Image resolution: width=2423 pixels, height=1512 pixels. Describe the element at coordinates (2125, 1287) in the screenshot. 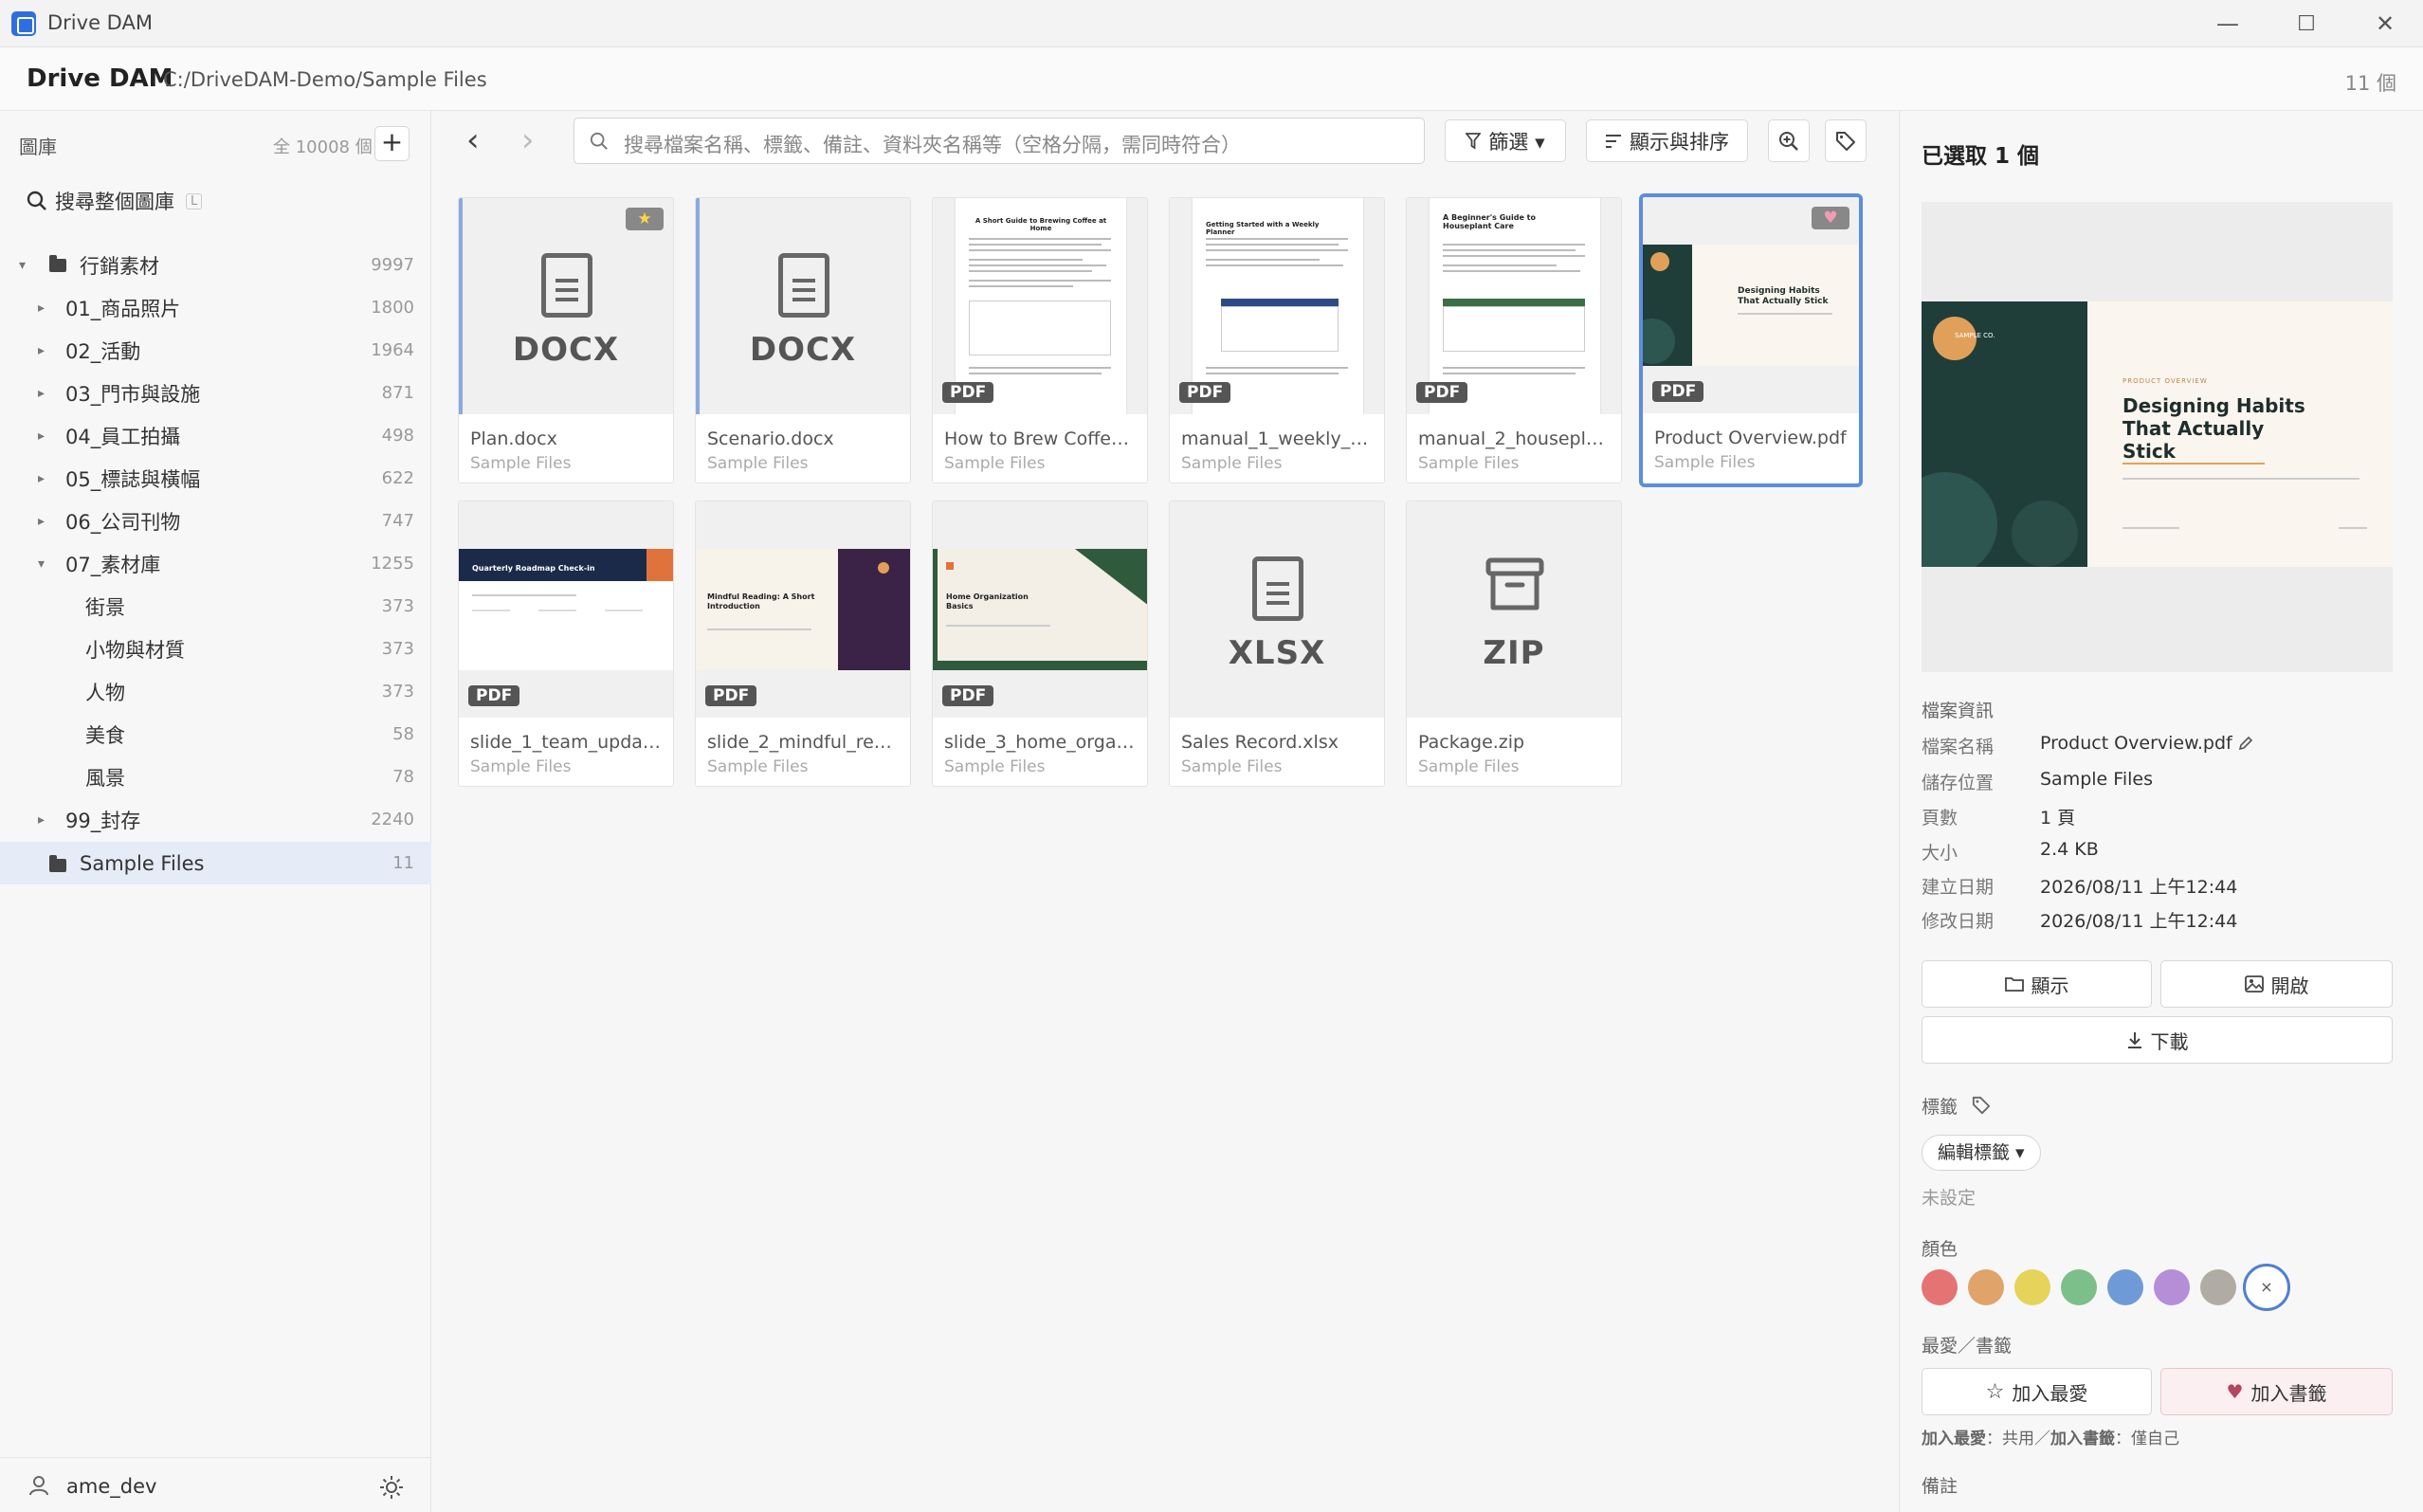

I see `color-swatch-blue` at that location.